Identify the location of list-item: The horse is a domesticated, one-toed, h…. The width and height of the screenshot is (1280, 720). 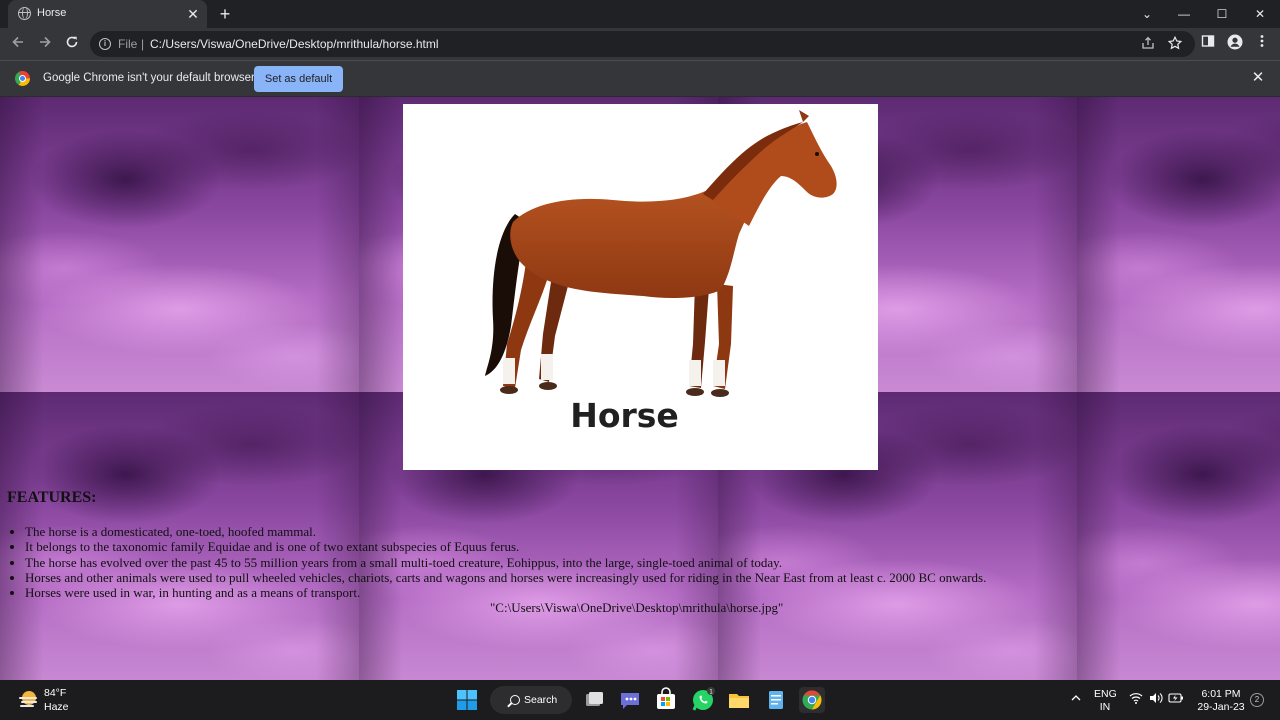
(575, 531).